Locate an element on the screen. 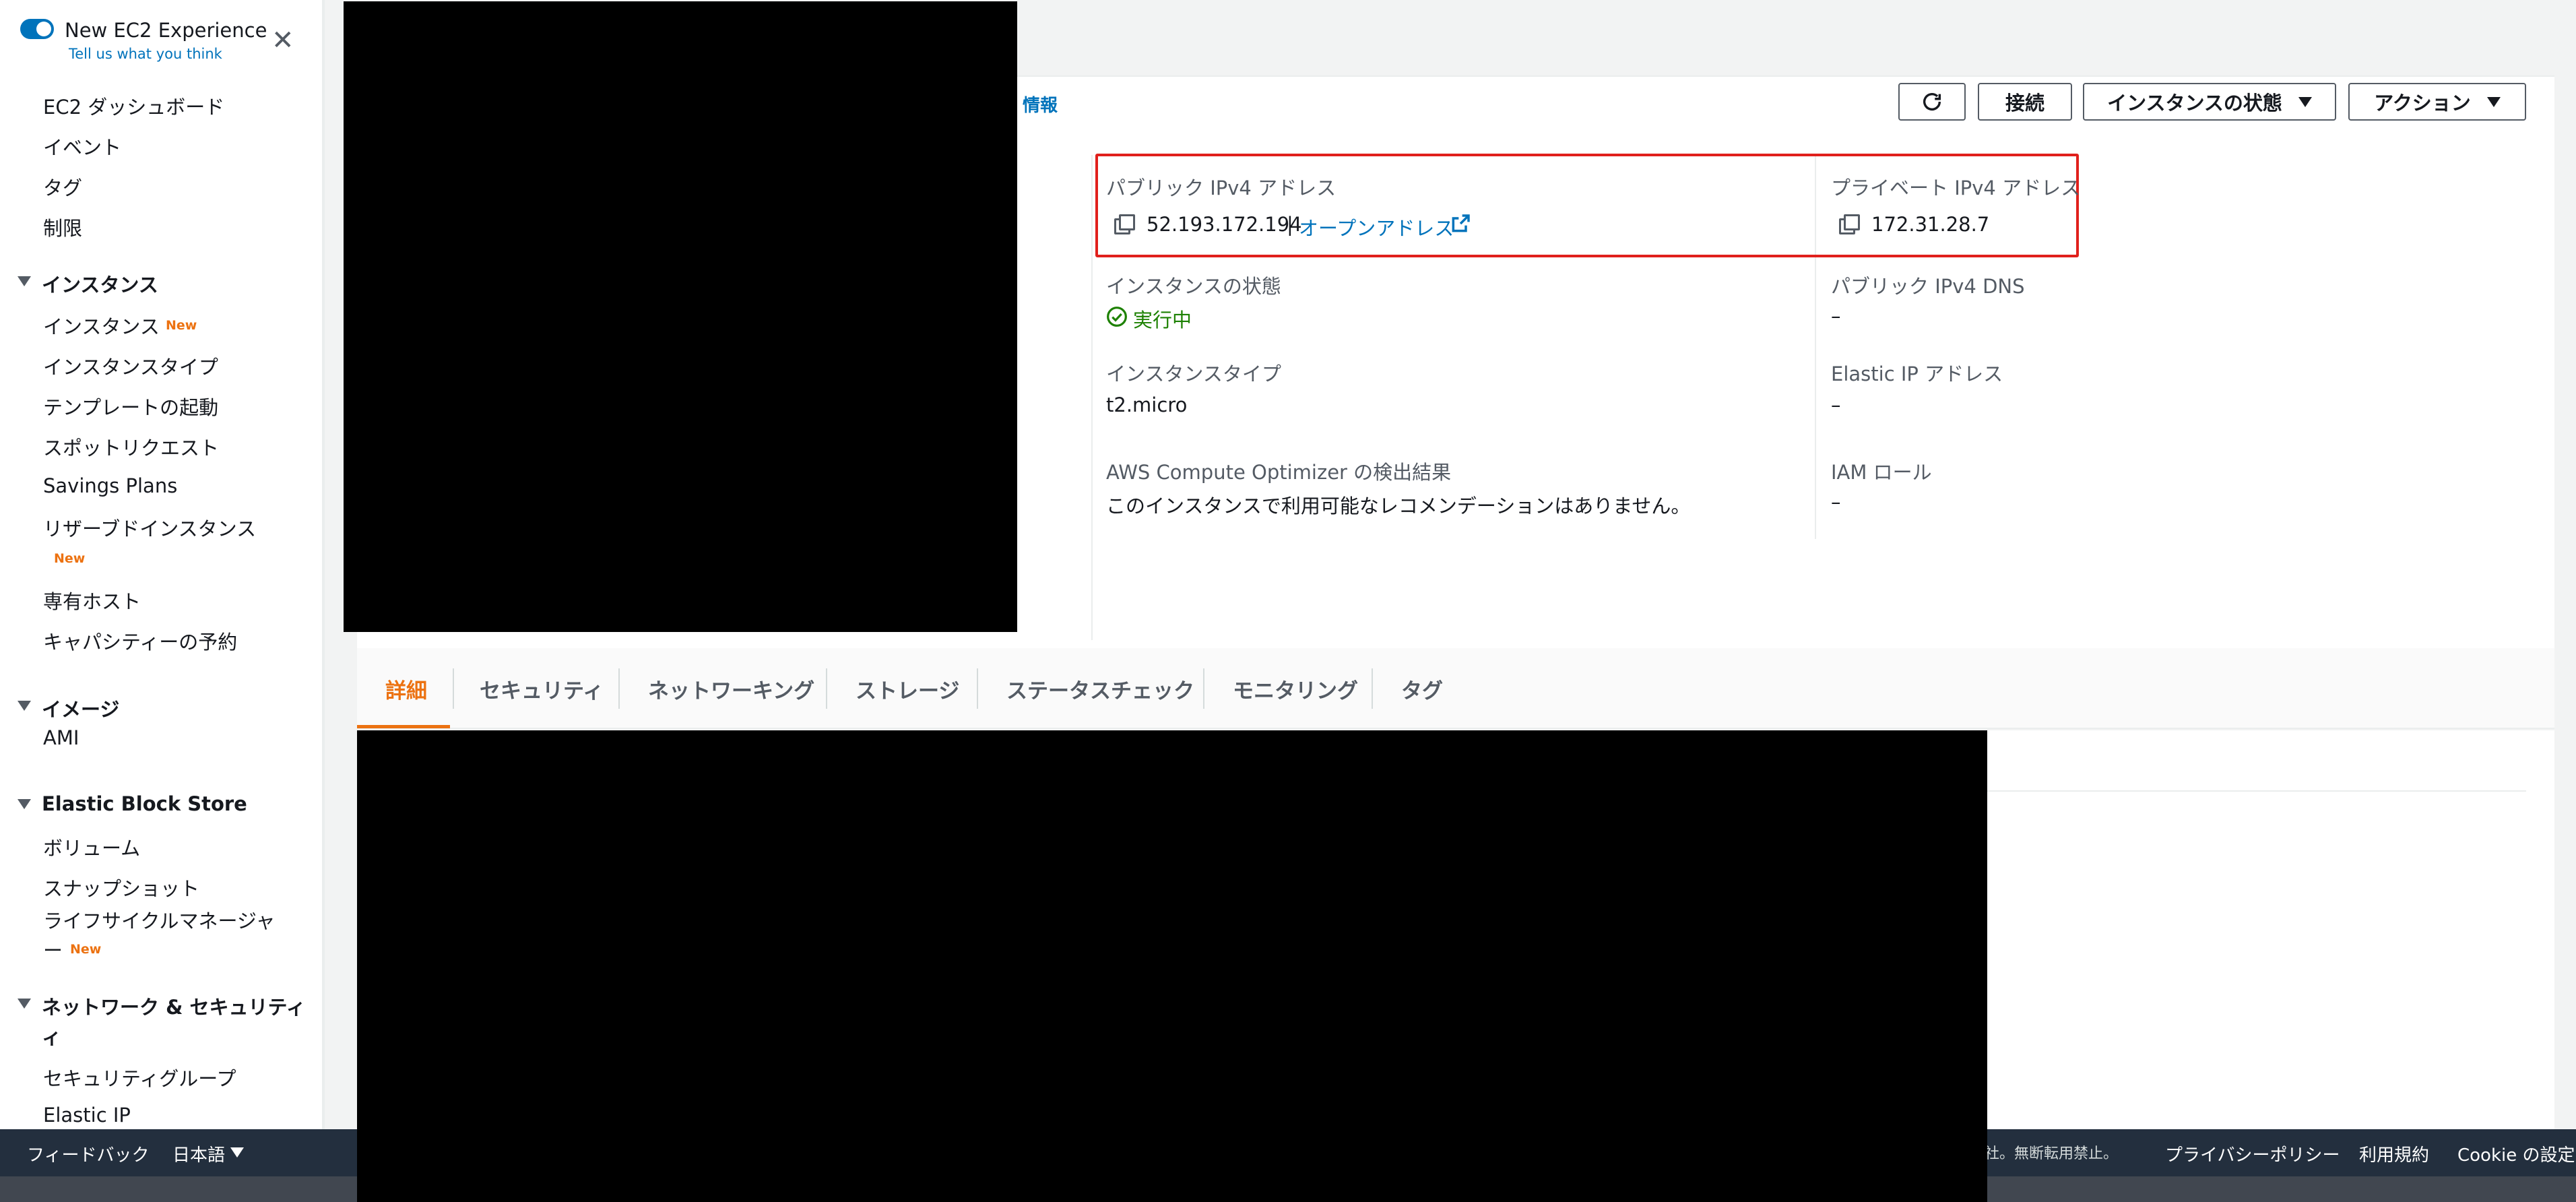  instance-type-value: t2.micro is located at coordinates (1147, 405).